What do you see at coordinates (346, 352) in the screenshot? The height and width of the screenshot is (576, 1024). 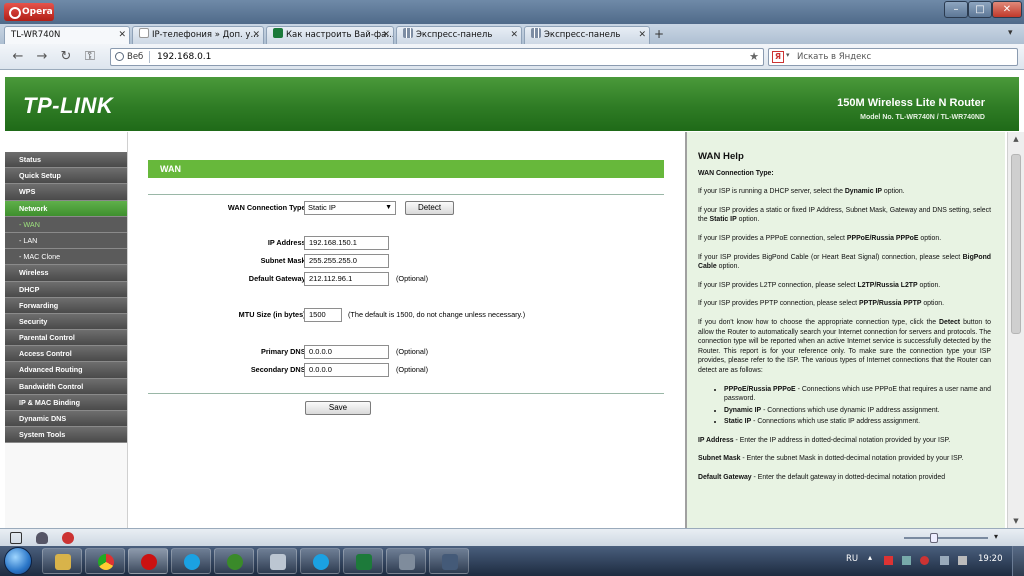 I see `primary-dns-field: 0.0.0.0` at bounding box center [346, 352].